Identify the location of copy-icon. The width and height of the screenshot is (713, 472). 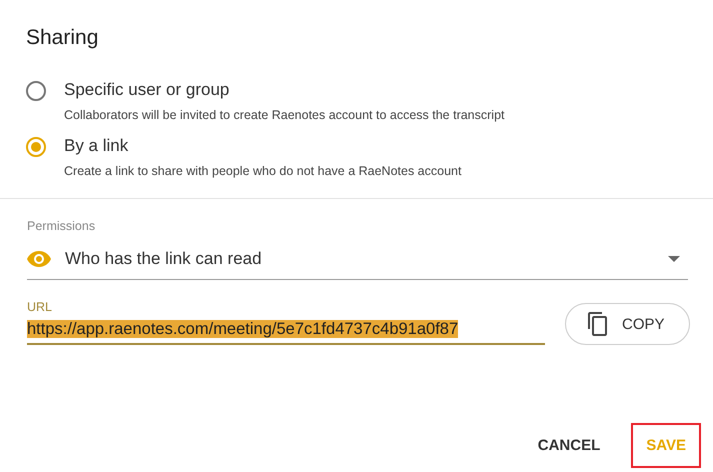
(598, 324).